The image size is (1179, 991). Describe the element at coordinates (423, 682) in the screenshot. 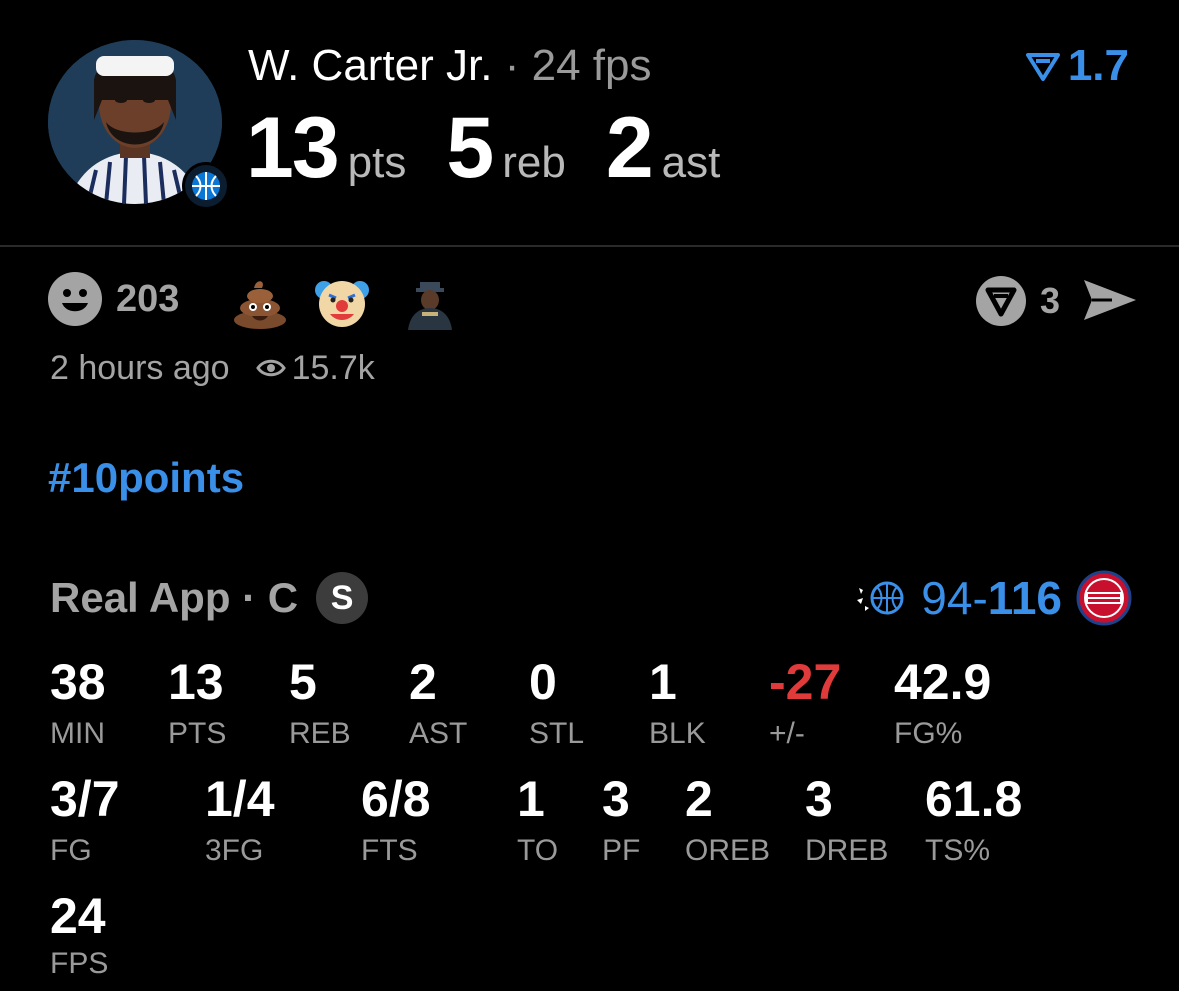

I see `stat-ast-value: 2` at that location.